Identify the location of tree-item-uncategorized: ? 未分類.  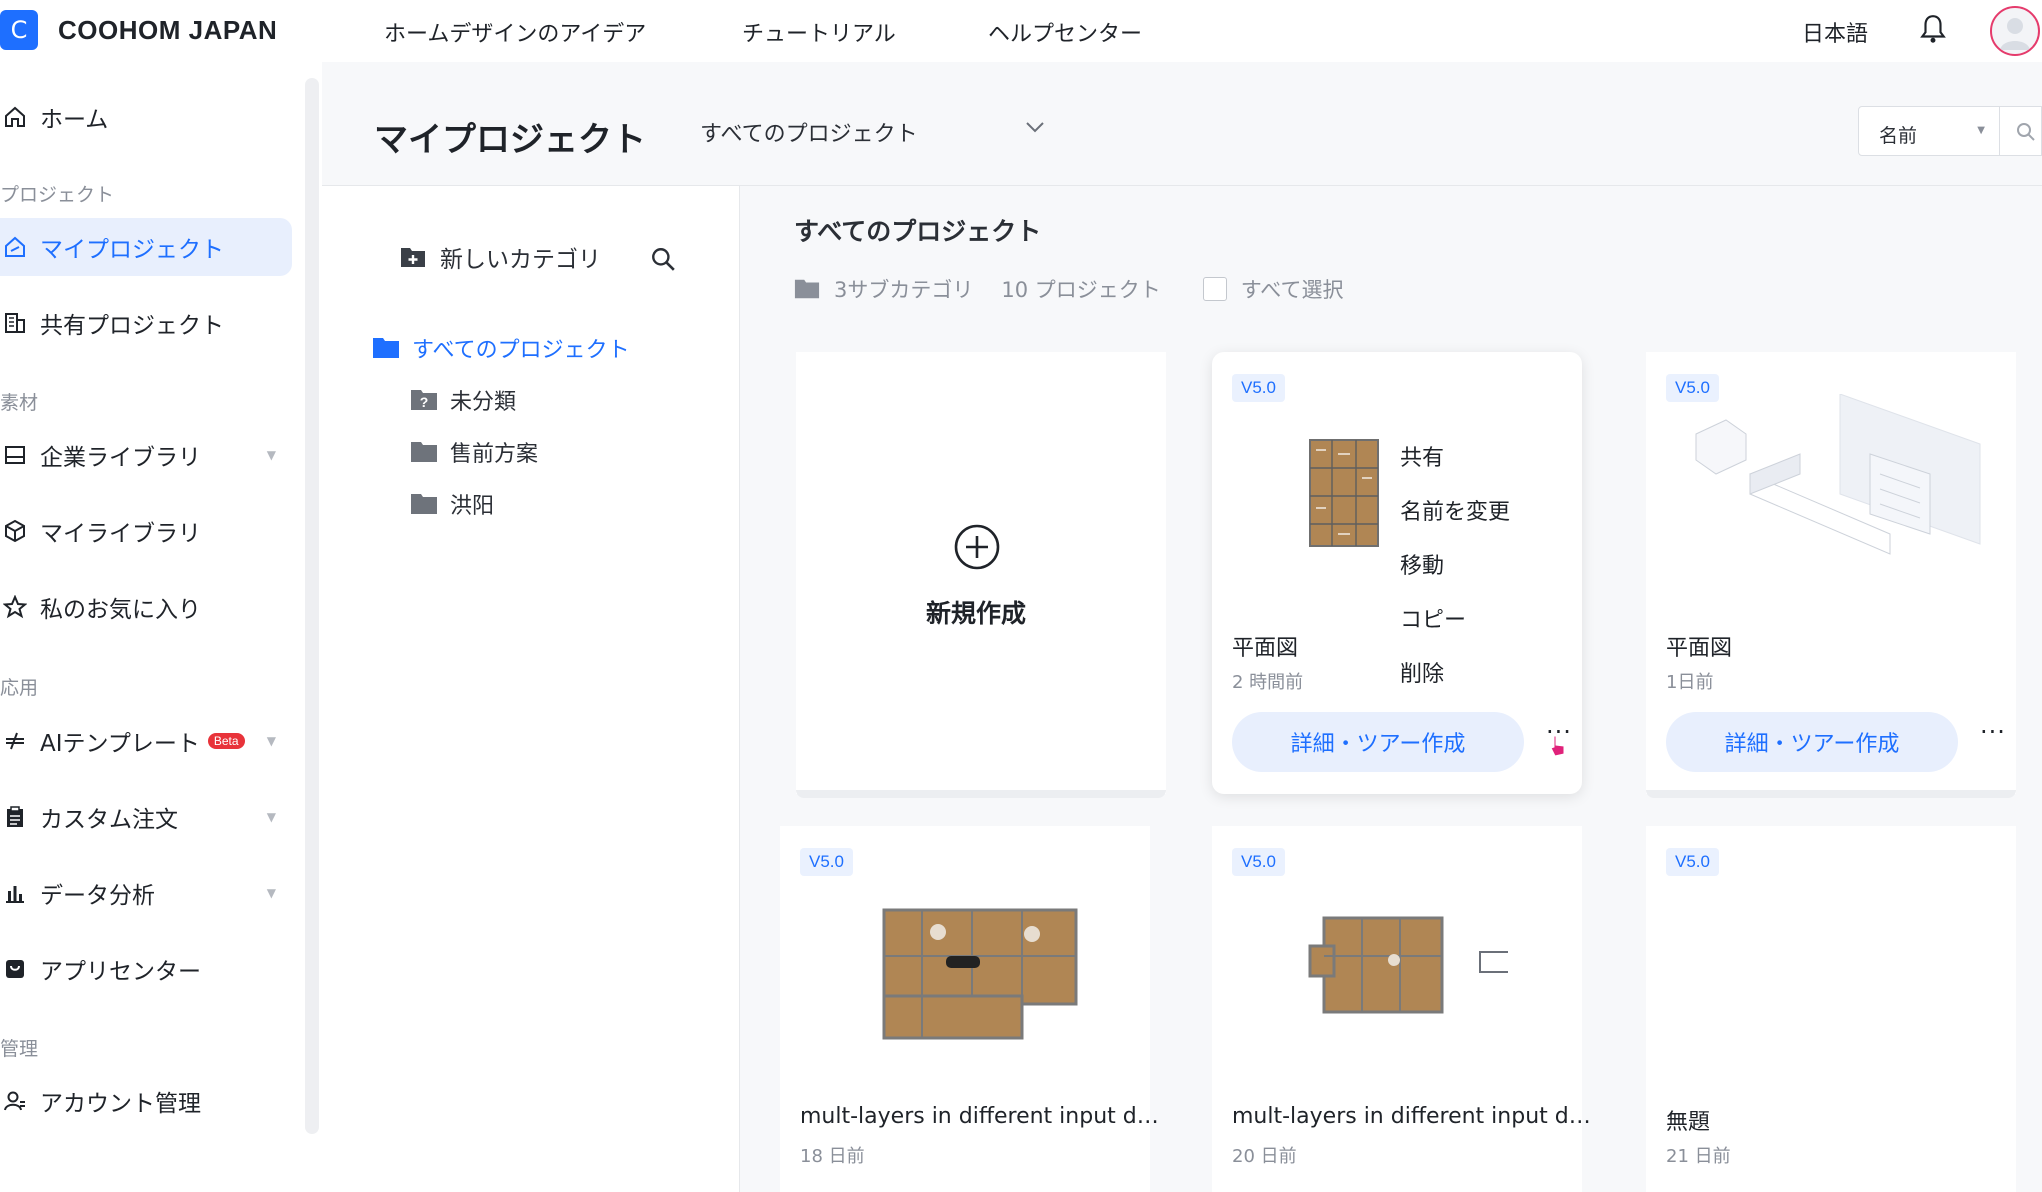
(463, 400).